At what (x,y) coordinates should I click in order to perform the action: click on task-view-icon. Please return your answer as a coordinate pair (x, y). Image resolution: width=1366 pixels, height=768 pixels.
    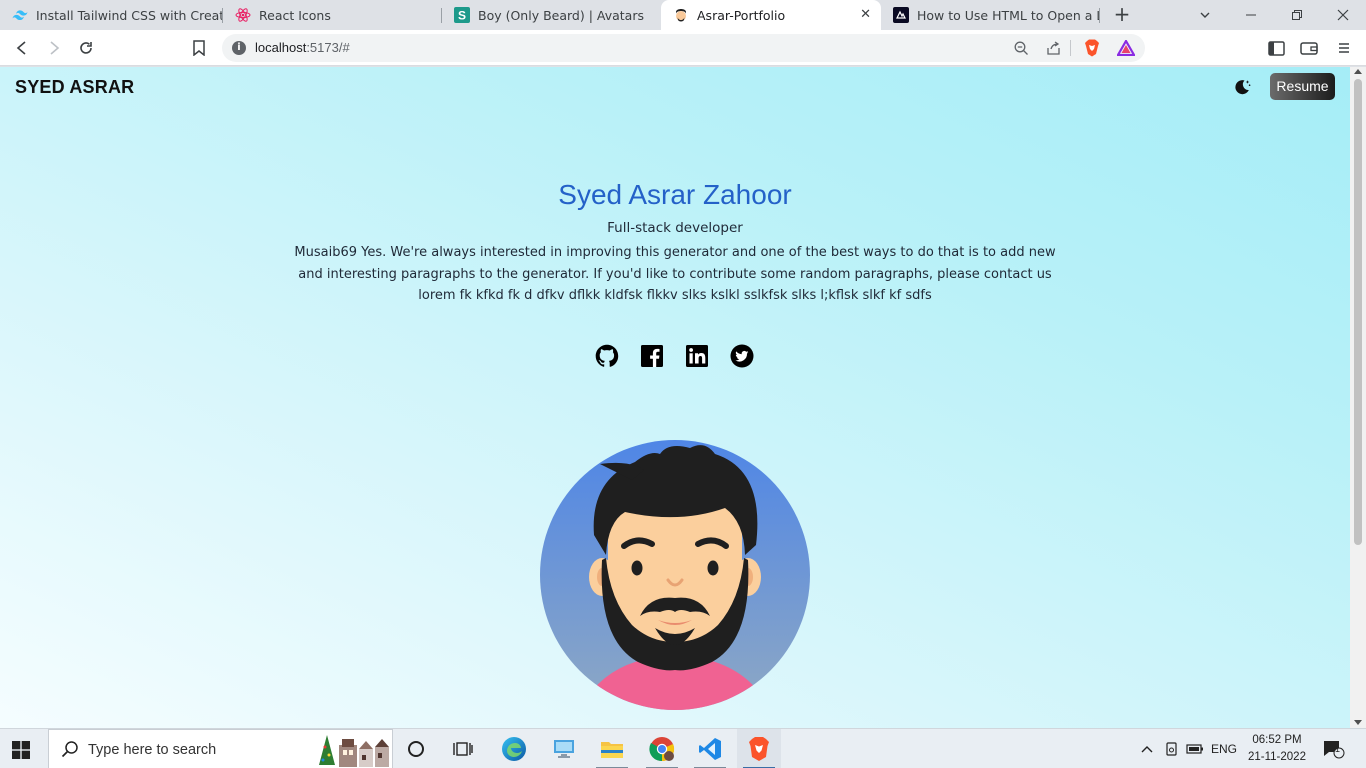
    Looking at the image, I should click on (463, 748).